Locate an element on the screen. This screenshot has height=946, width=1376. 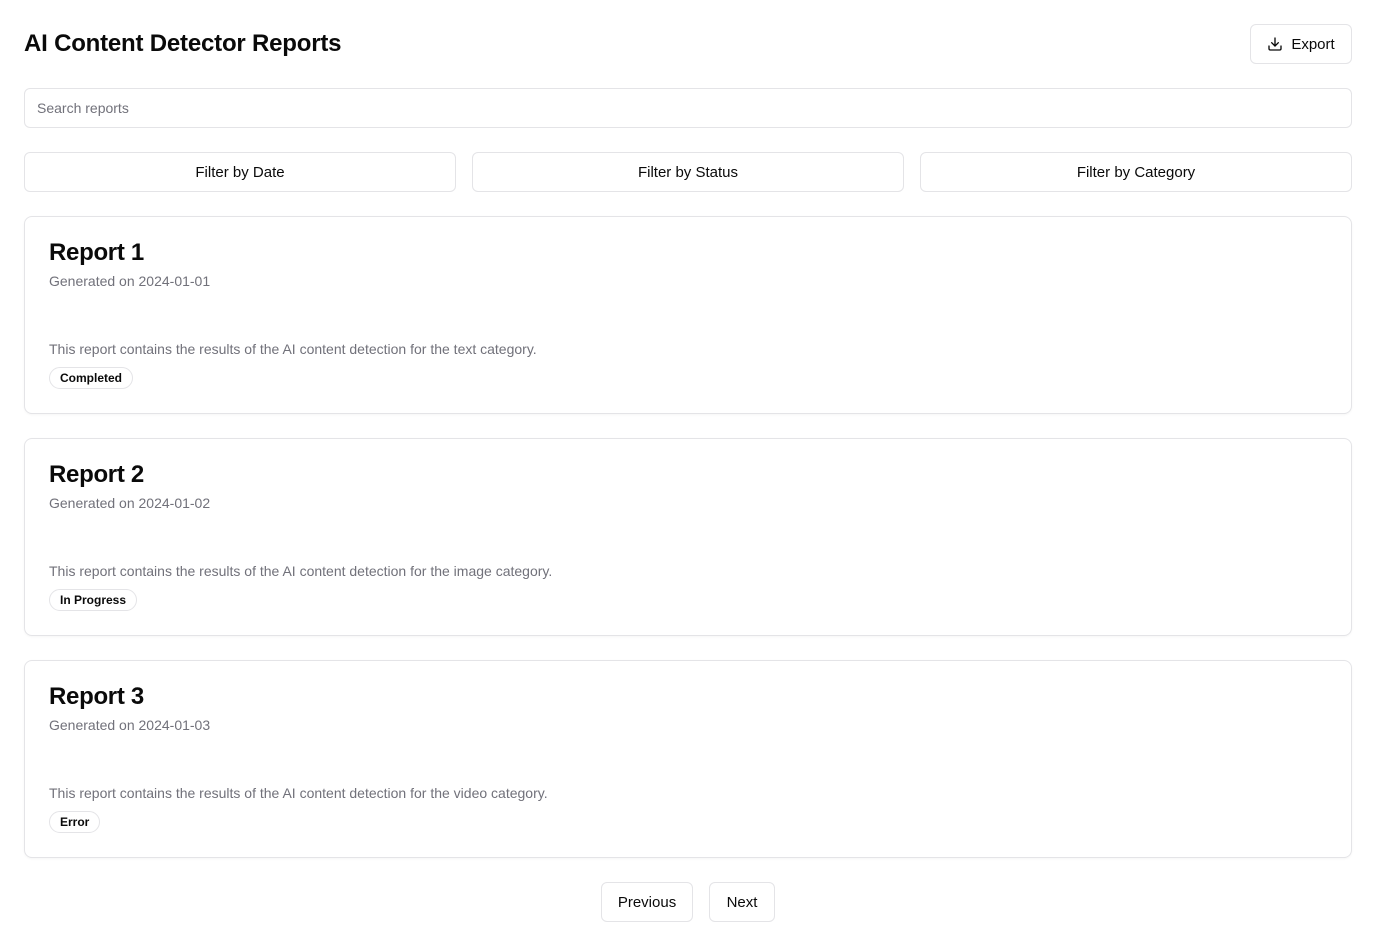
report-title: Report 2 is located at coordinates (96, 474).